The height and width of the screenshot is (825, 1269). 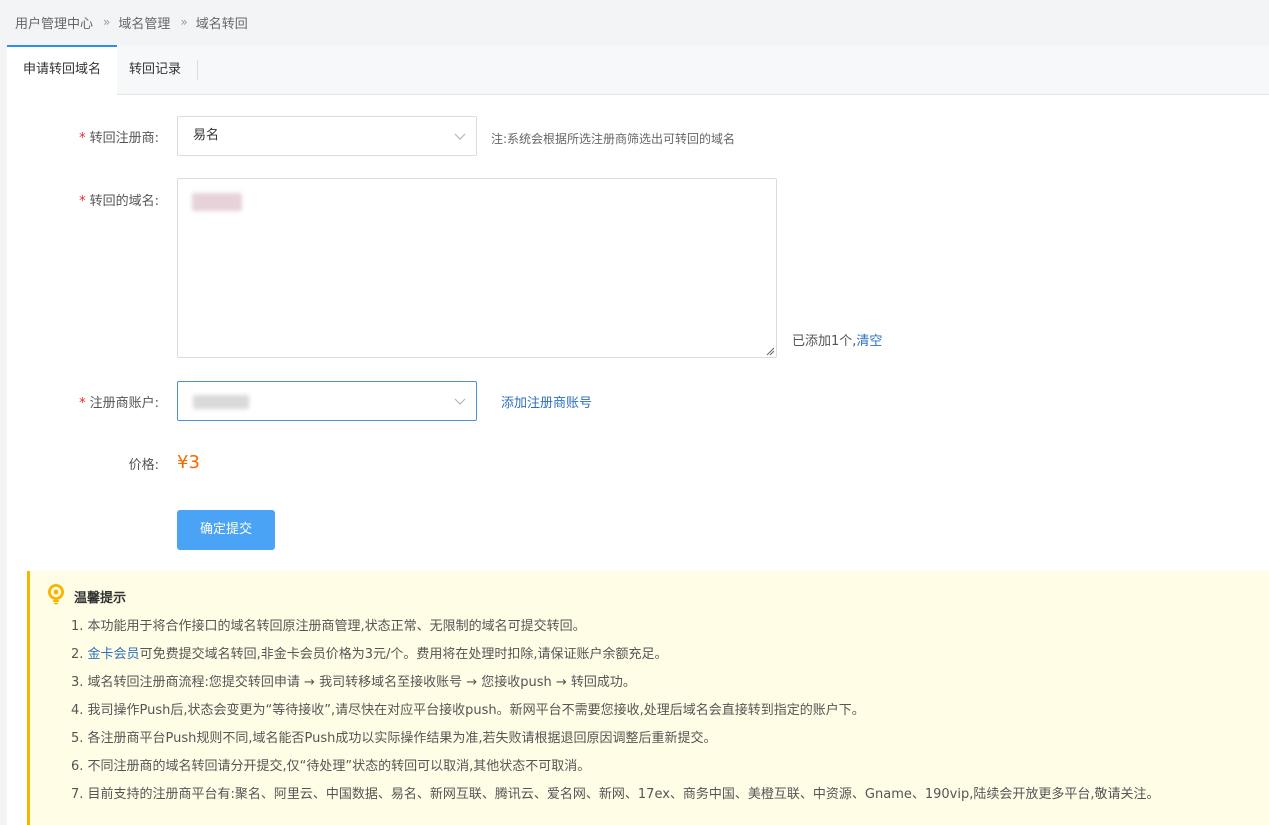 What do you see at coordinates (613, 139) in the screenshot?
I see `registrar-note: 注:系统会根据所选注册商筛选出可转回的域名` at bounding box center [613, 139].